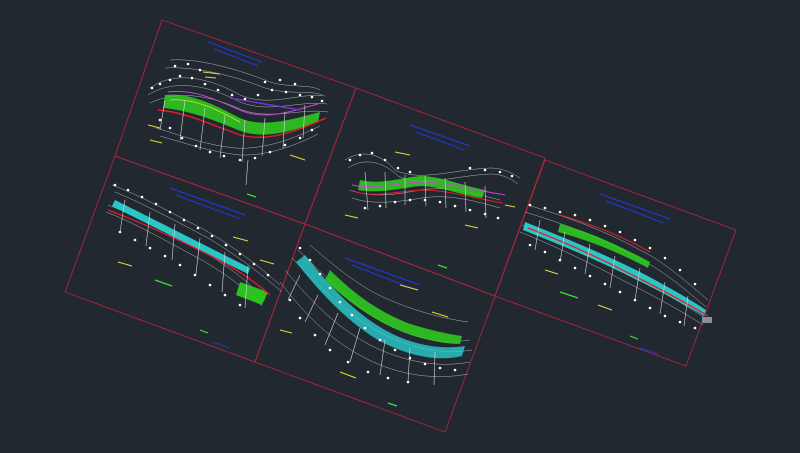  Describe the element at coordinates (432, 196) in the screenshot. I see `sheet-top-center` at that location.